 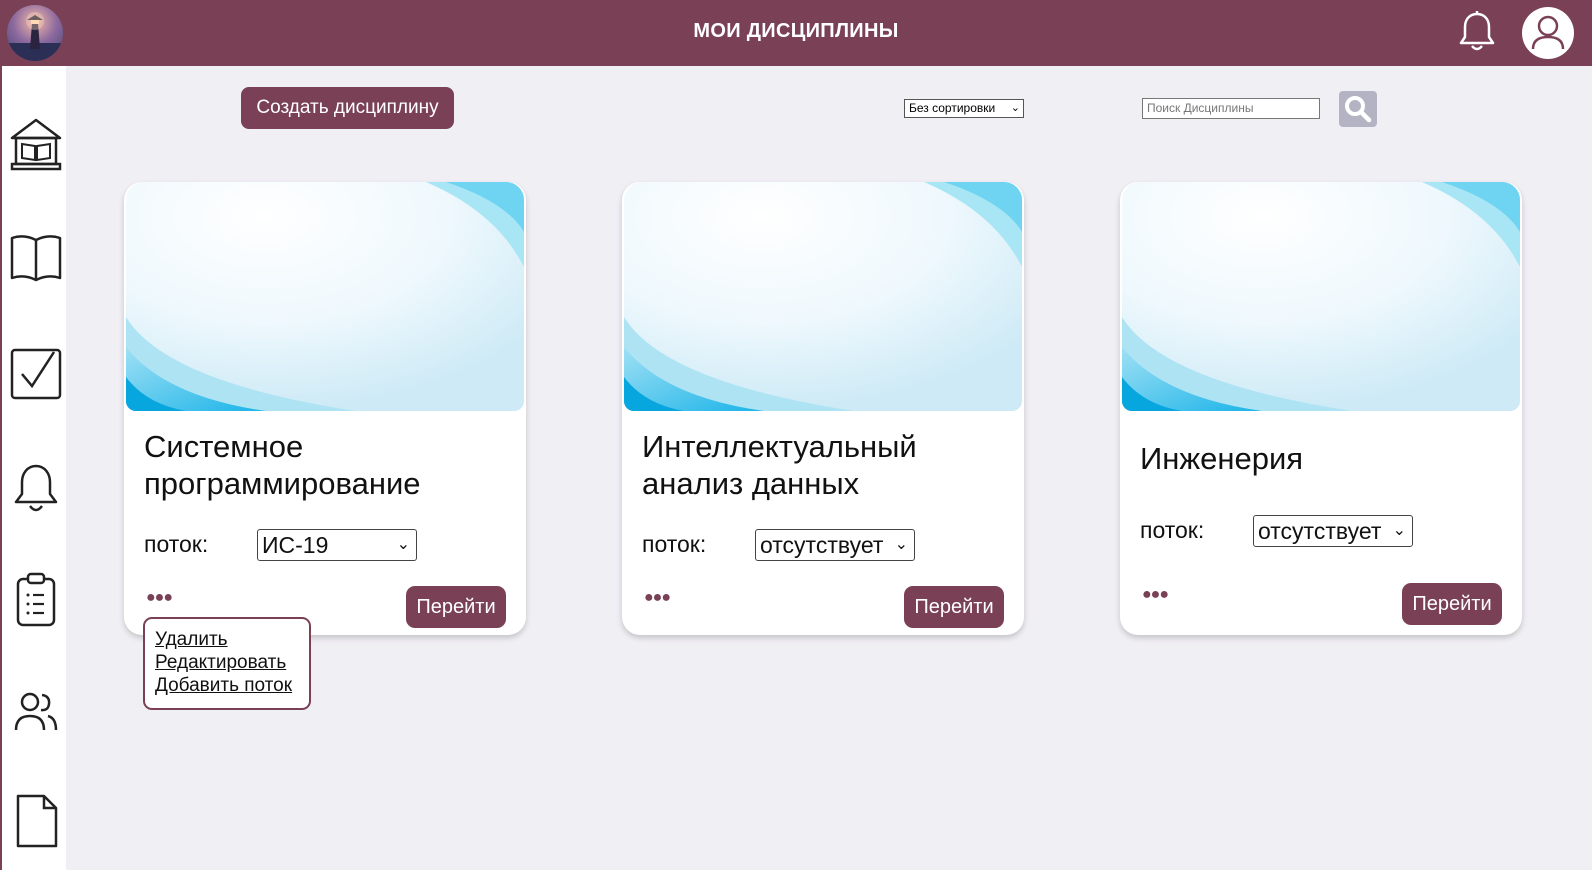 What do you see at coordinates (227, 685) in the screenshot?
I see `add-stream-link: Добавить поток` at bounding box center [227, 685].